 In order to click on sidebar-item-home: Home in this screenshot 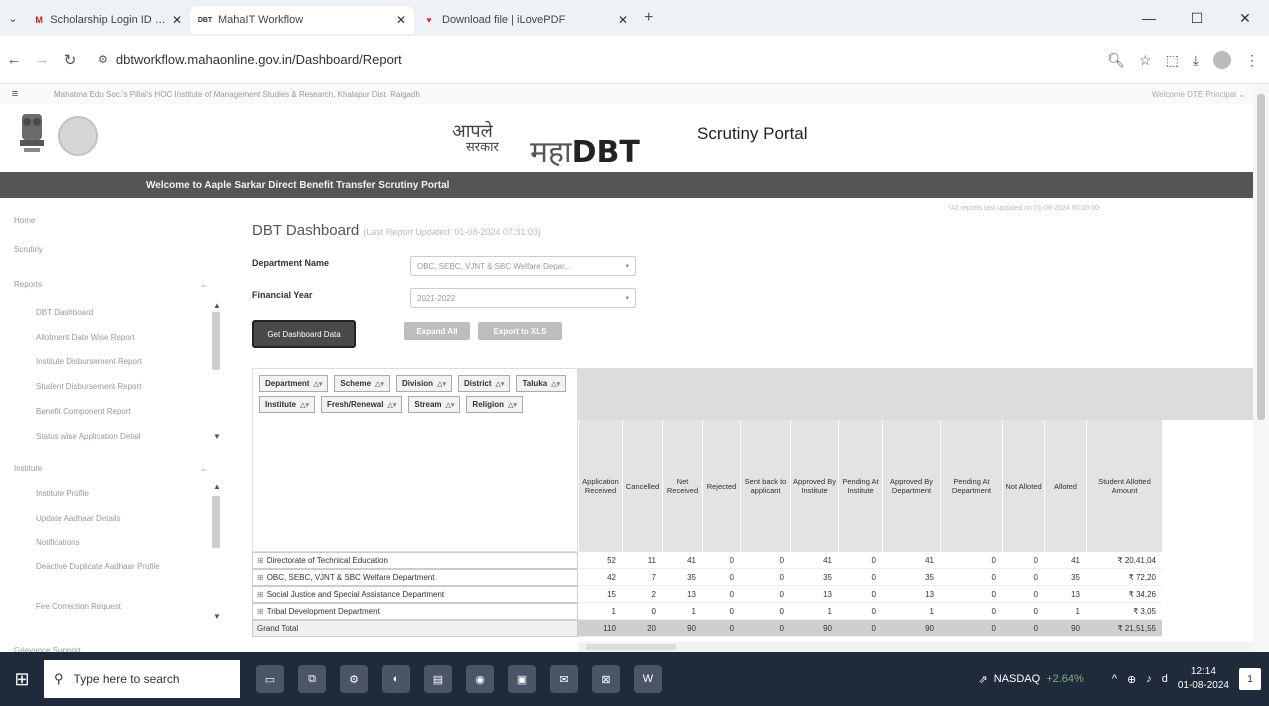, I will do `click(24, 220)`.